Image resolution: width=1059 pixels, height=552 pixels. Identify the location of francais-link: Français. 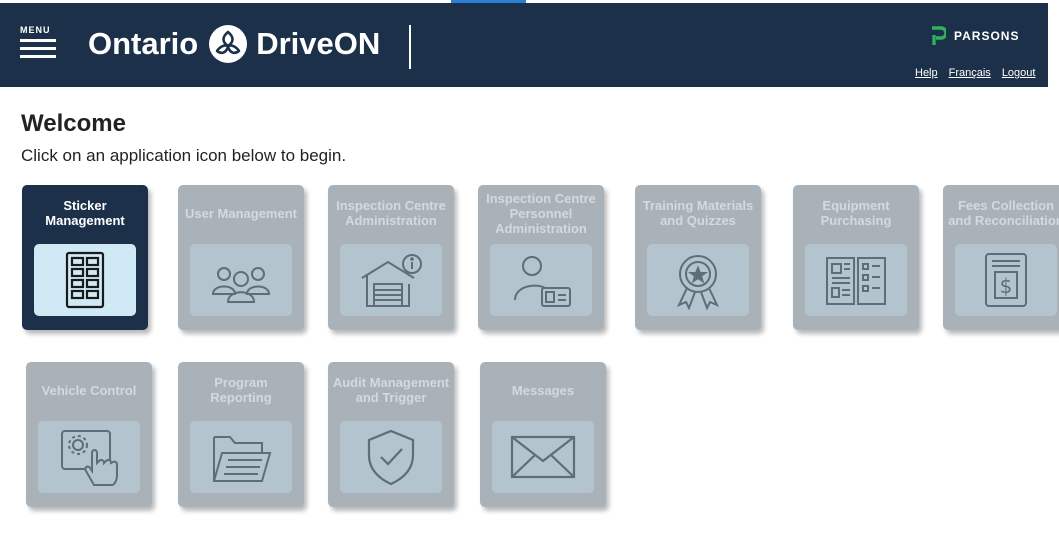
(970, 73).